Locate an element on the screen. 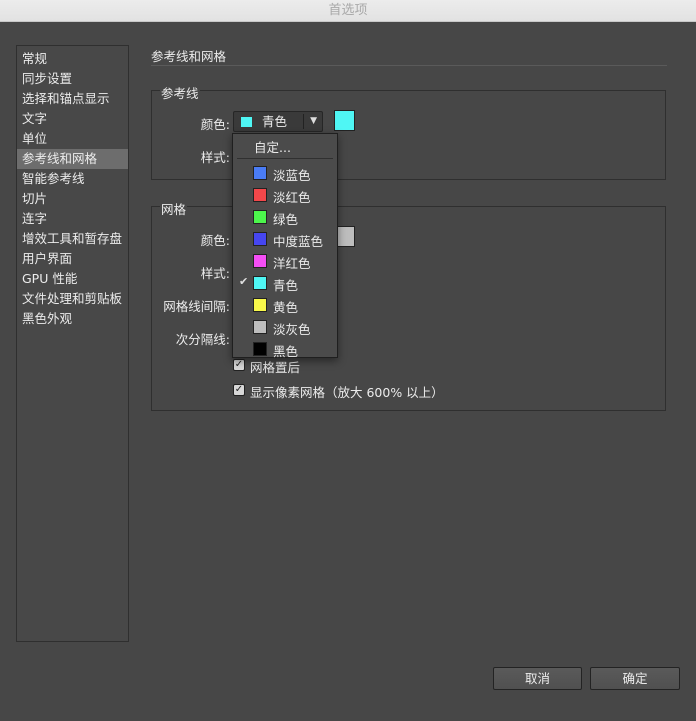  dropdown-option-label: 淡蓝色 is located at coordinates (292, 175).